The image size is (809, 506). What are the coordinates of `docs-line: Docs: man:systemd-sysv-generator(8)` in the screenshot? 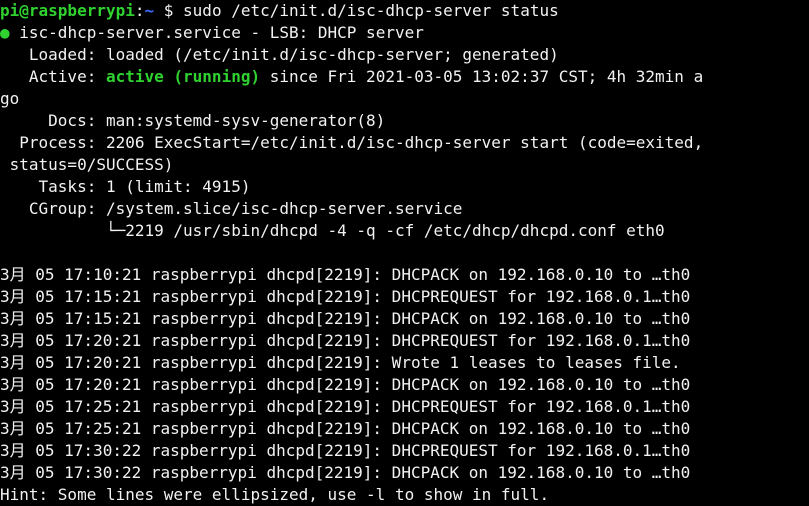 It's located at (193, 120).